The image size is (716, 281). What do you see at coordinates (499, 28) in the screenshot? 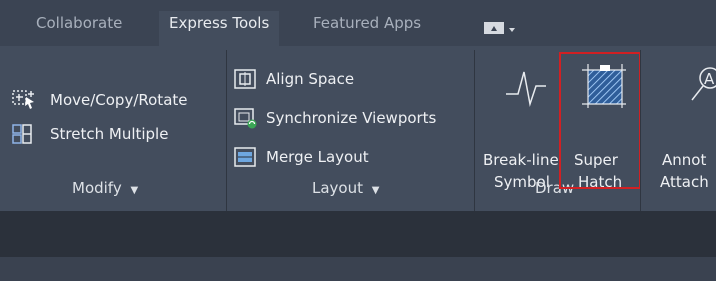
I see `panel-toggle-icon` at bounding box center [499, 28].